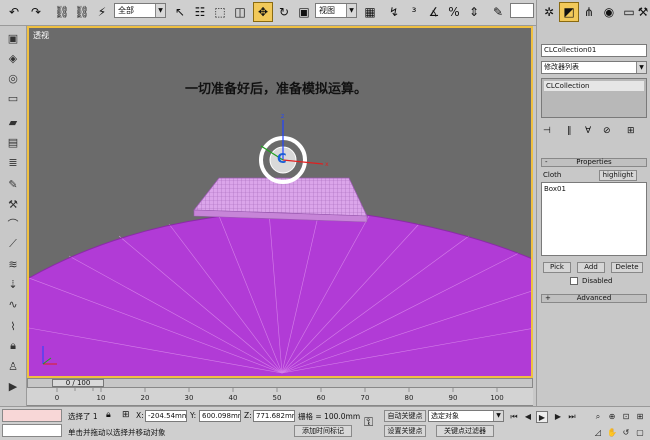  Describe the element at coordinates (13, 264) in the screenshot. I see `wind-icon: ≋` at that location.